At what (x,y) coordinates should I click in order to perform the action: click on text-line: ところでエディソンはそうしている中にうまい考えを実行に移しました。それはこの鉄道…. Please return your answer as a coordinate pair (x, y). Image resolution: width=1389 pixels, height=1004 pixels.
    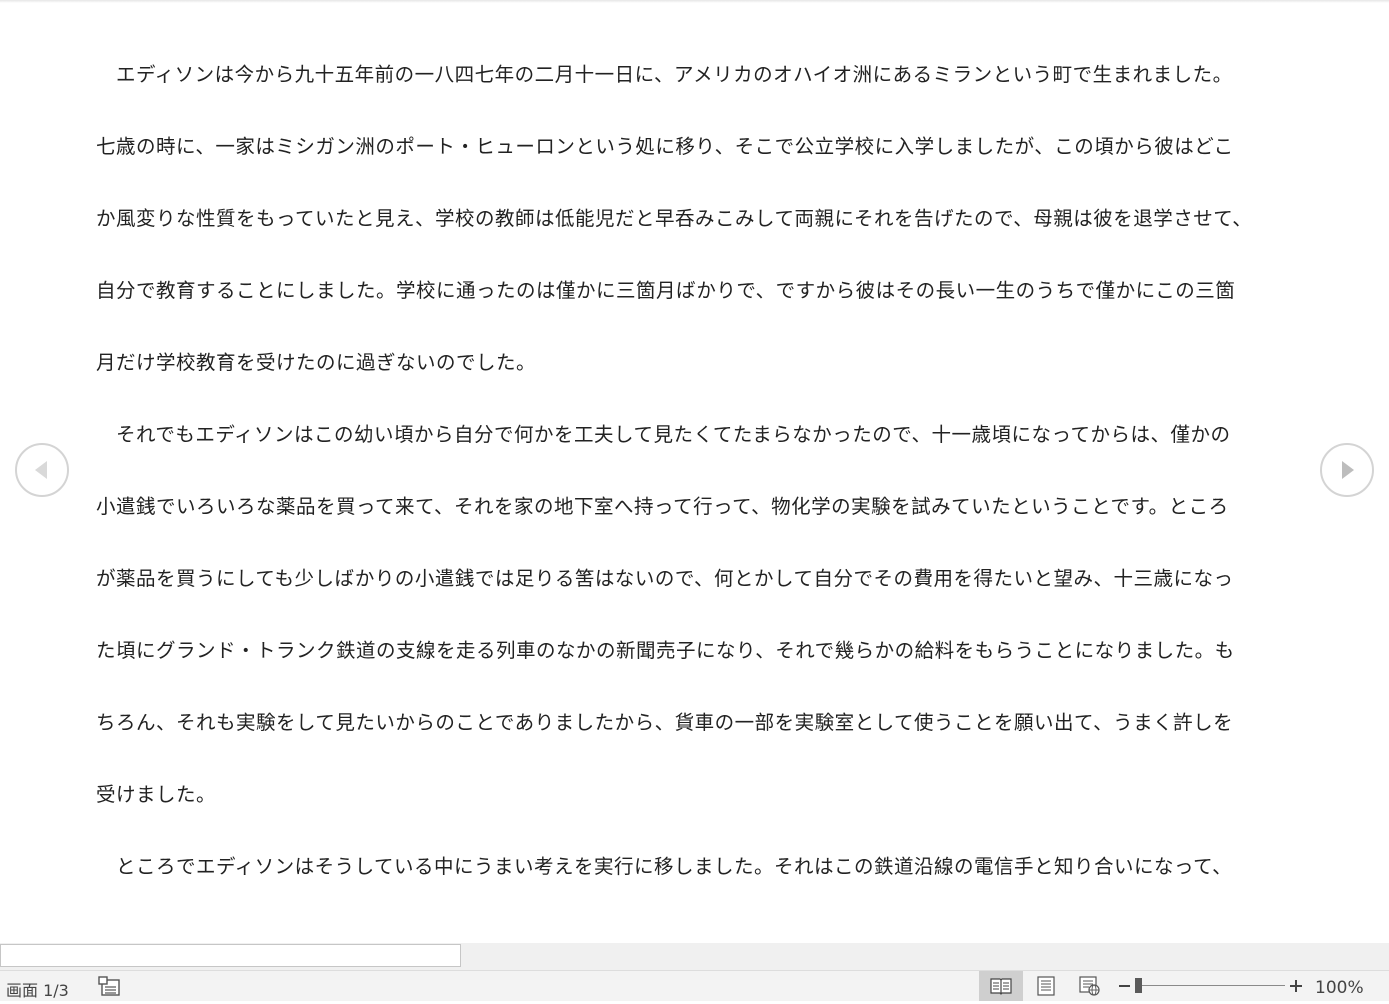
    Looking at the image, I should click on (664, 866).